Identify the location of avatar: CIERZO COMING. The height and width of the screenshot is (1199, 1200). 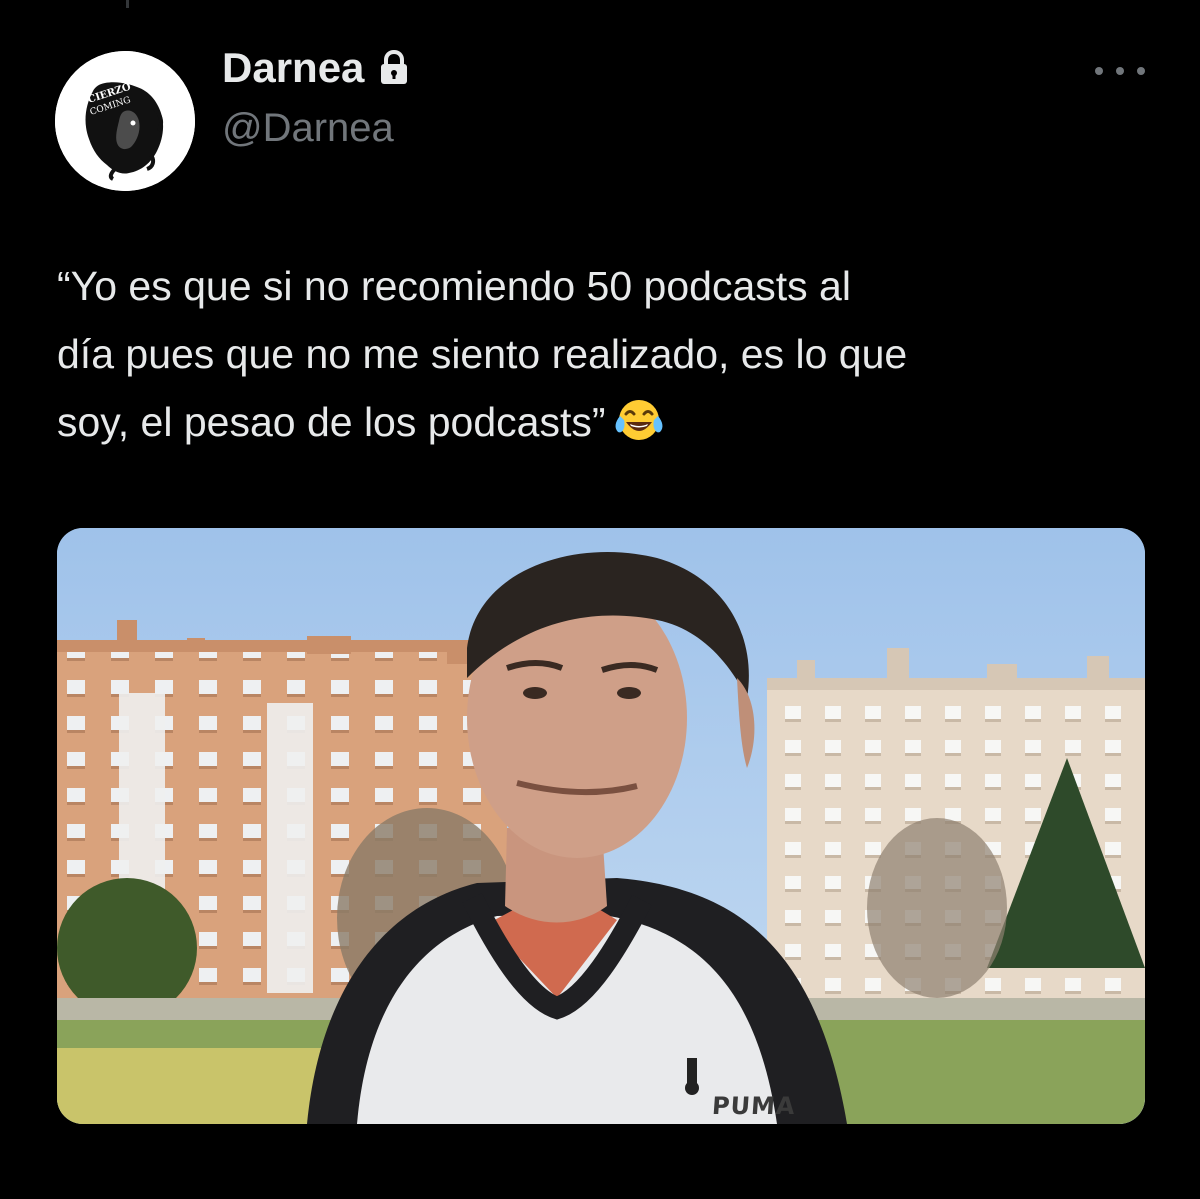
(125, 121).